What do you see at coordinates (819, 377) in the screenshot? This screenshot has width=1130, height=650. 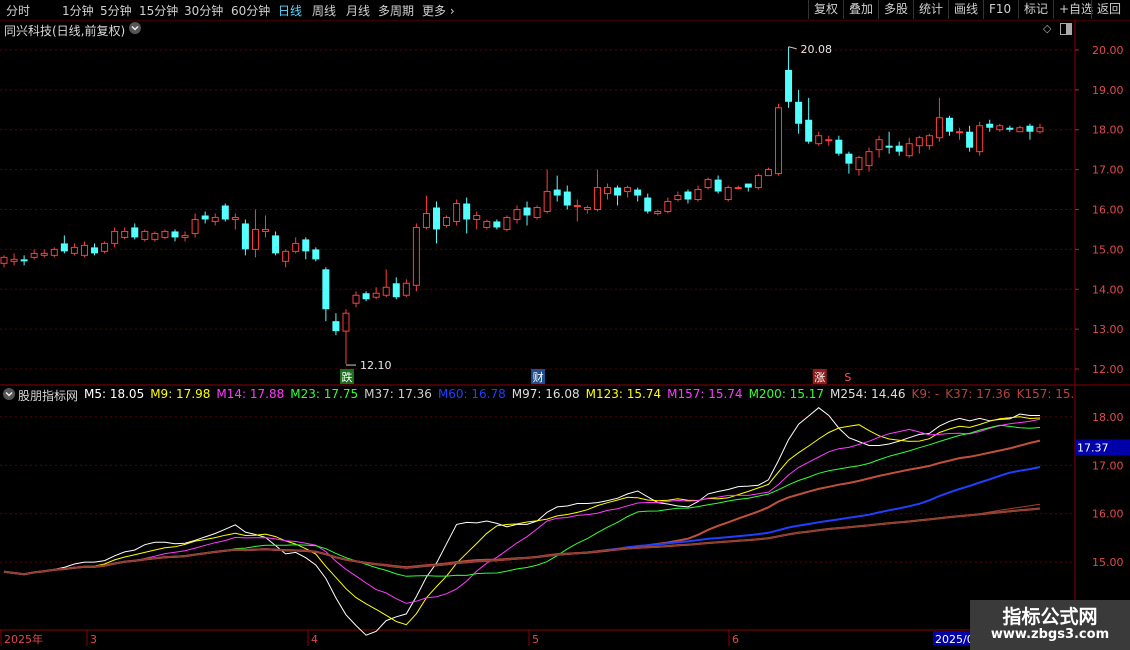 I see `event-tag: 涨` at bounding box center [819, 377].